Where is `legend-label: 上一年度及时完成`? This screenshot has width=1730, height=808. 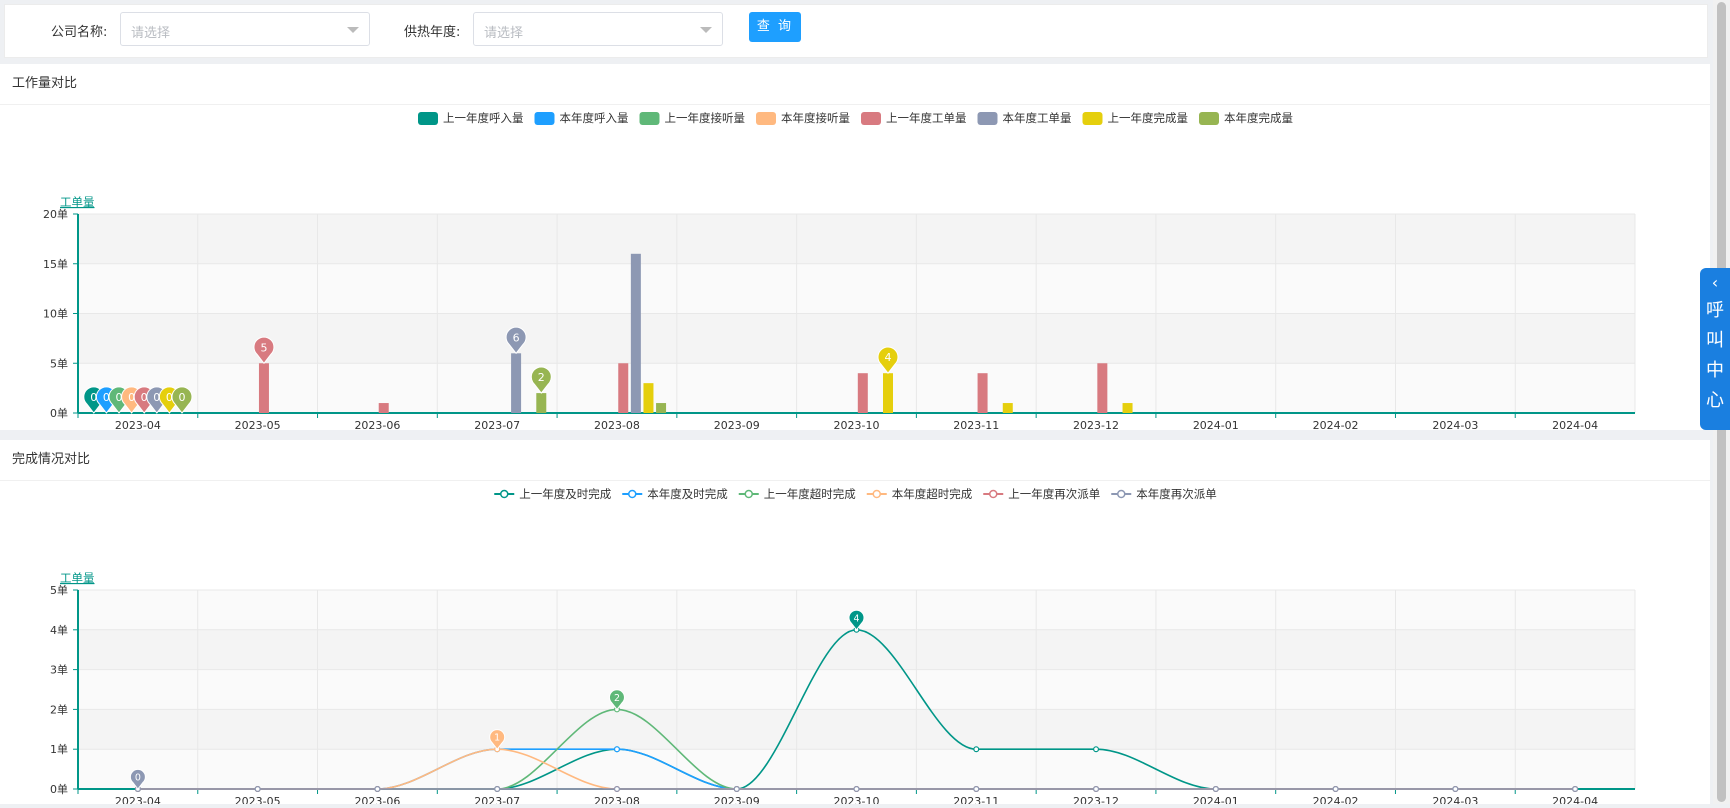
legend-label: 上一年度及时完成 is located at coordinates (565, 494).